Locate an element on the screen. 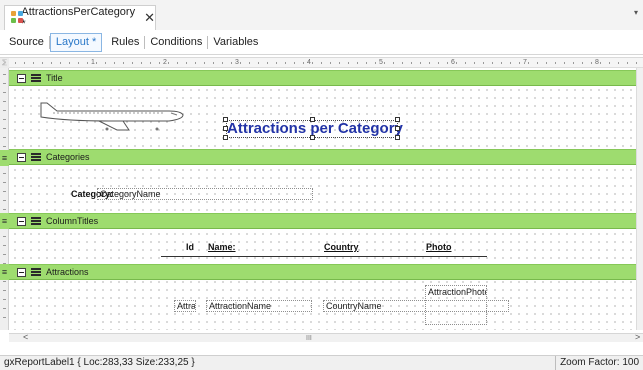 The width and height of the screenshot is (643, 370). band-label-title: Title is located at coordinates (54, 78).